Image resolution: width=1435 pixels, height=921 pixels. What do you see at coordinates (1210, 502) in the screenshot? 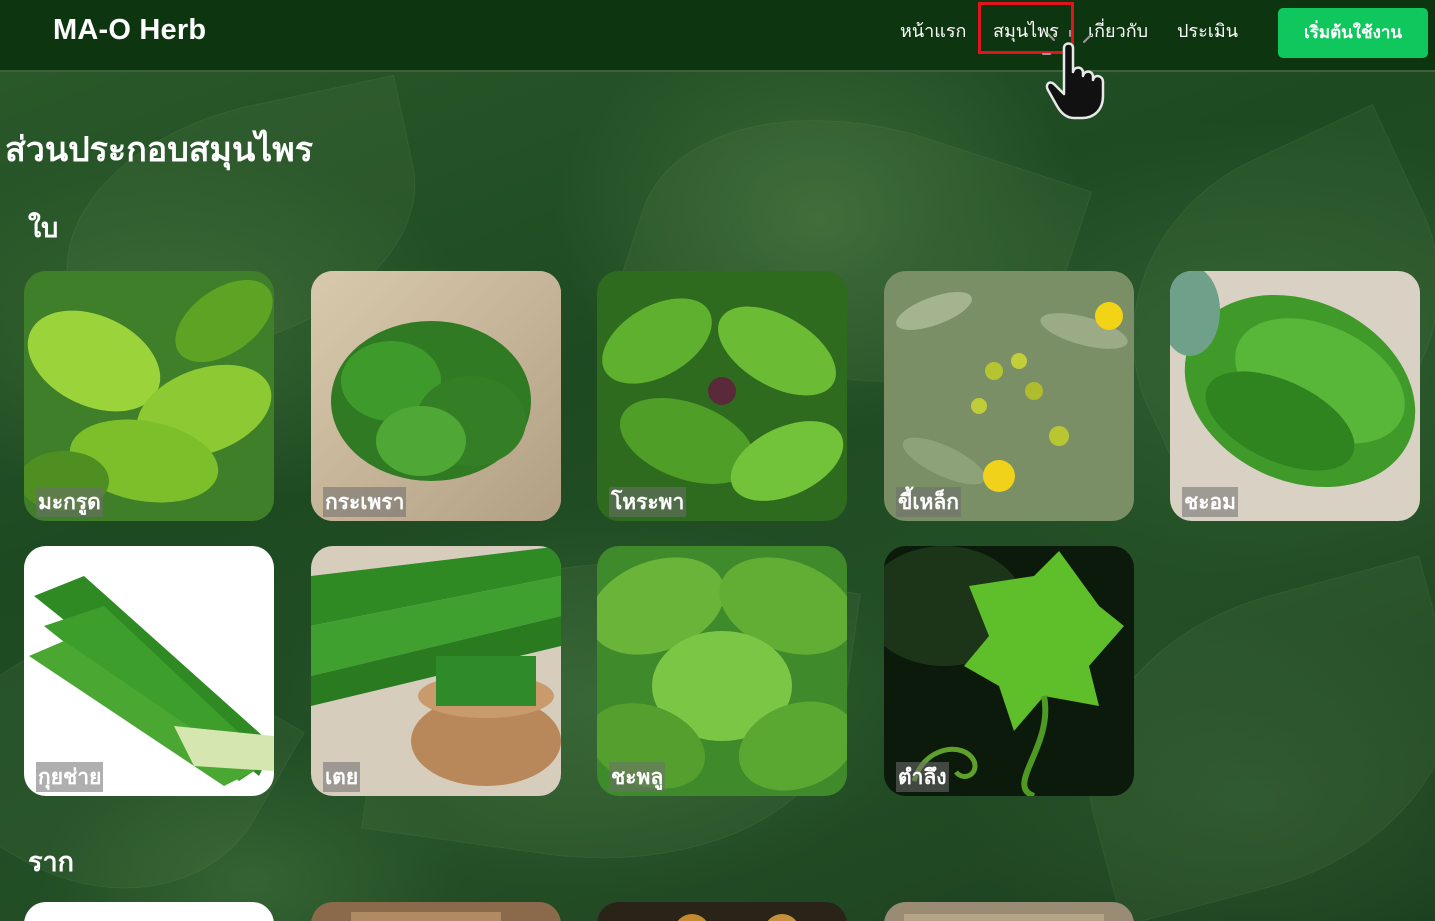
I see `herb-name-label: ชะอม` at bounding box center [1210, 502].